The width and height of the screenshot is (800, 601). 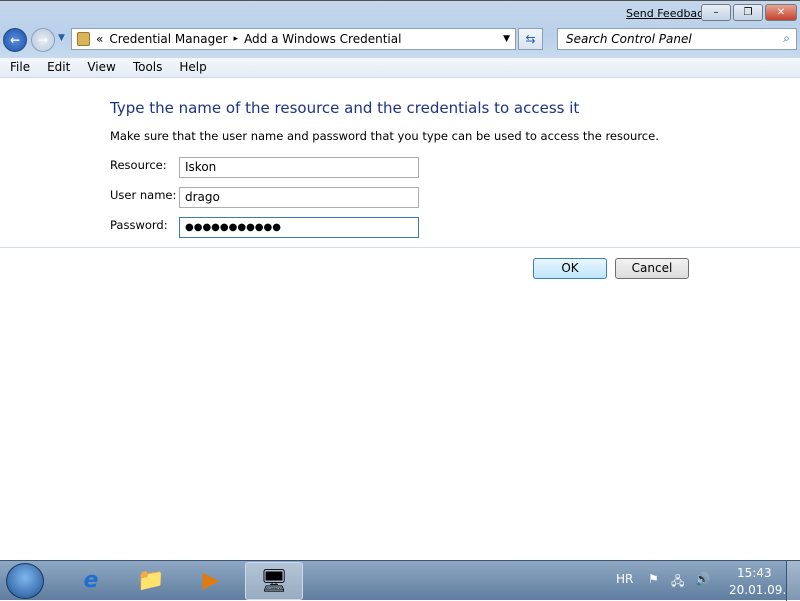 What do you see at coordinates (191, 67) in the screenshot?
I see `menu-help: Help` at bounding box center [191, 67].